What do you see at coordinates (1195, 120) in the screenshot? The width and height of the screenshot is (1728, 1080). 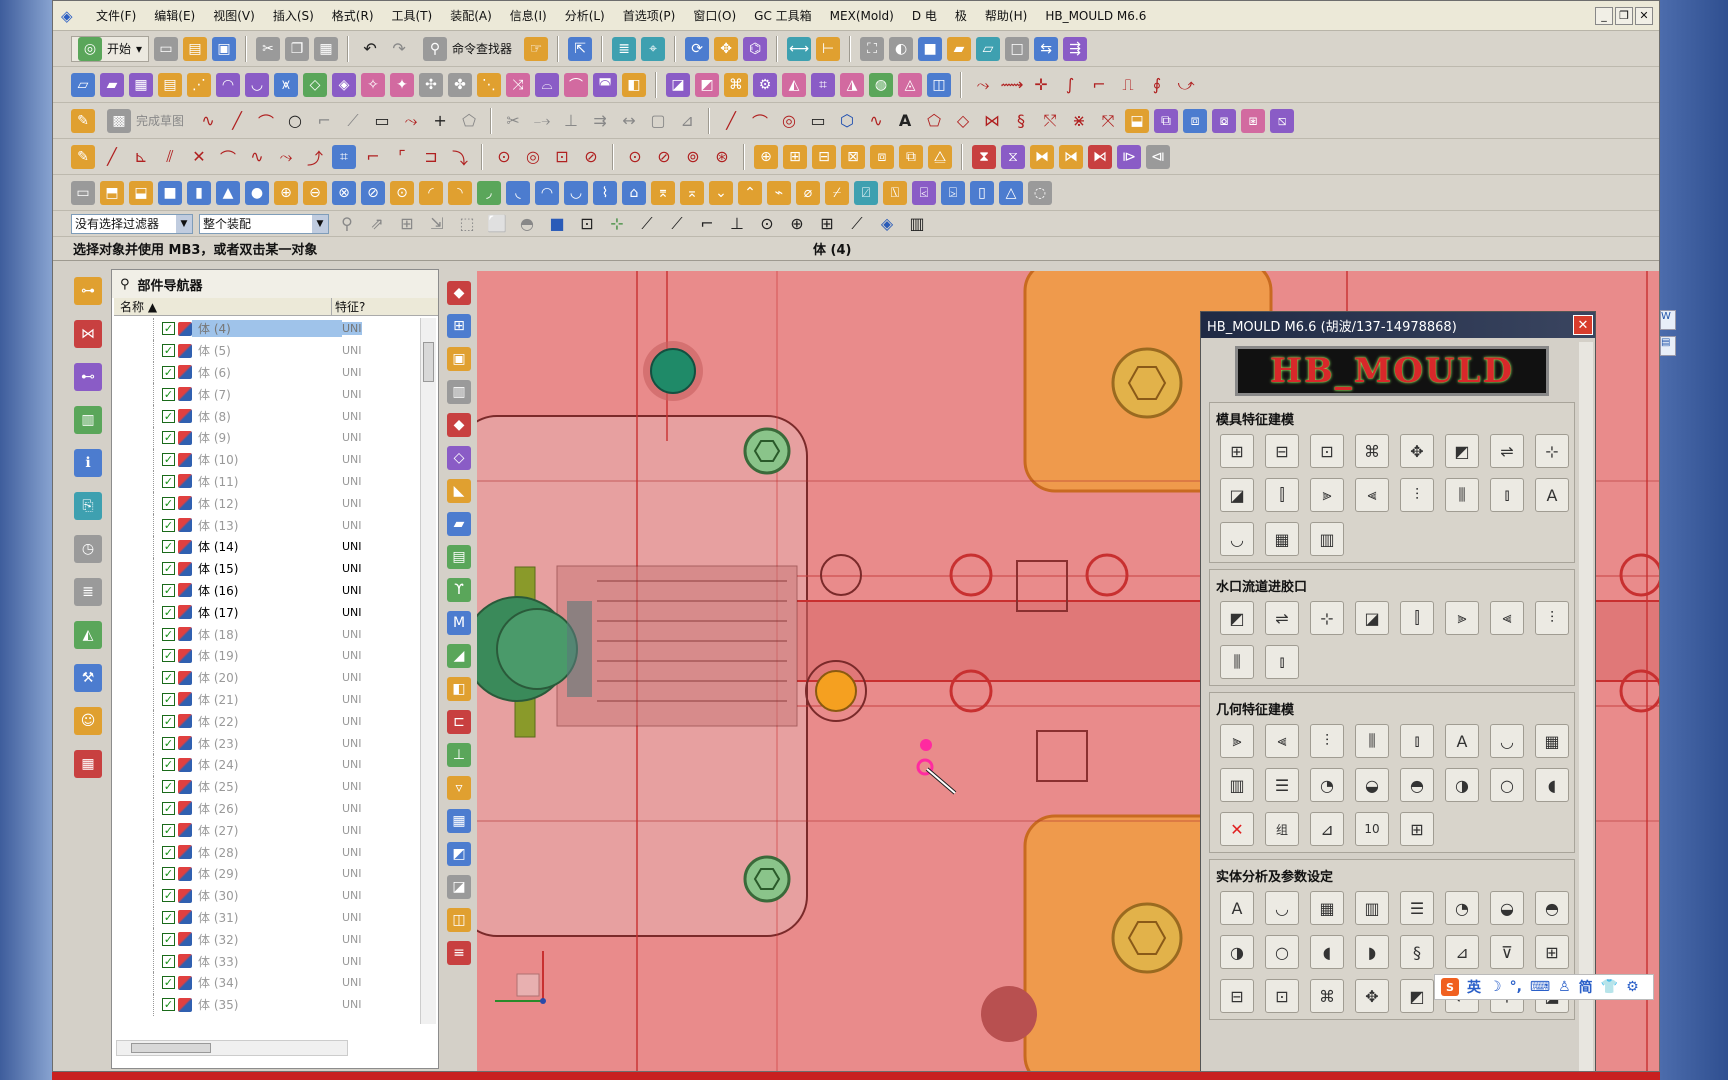 I see `associative-copy-icon: ⧈` at bounding box center [1195, 120].